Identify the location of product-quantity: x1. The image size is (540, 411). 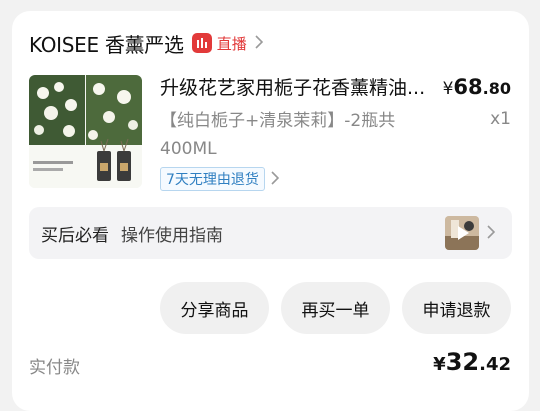
(500, 119).